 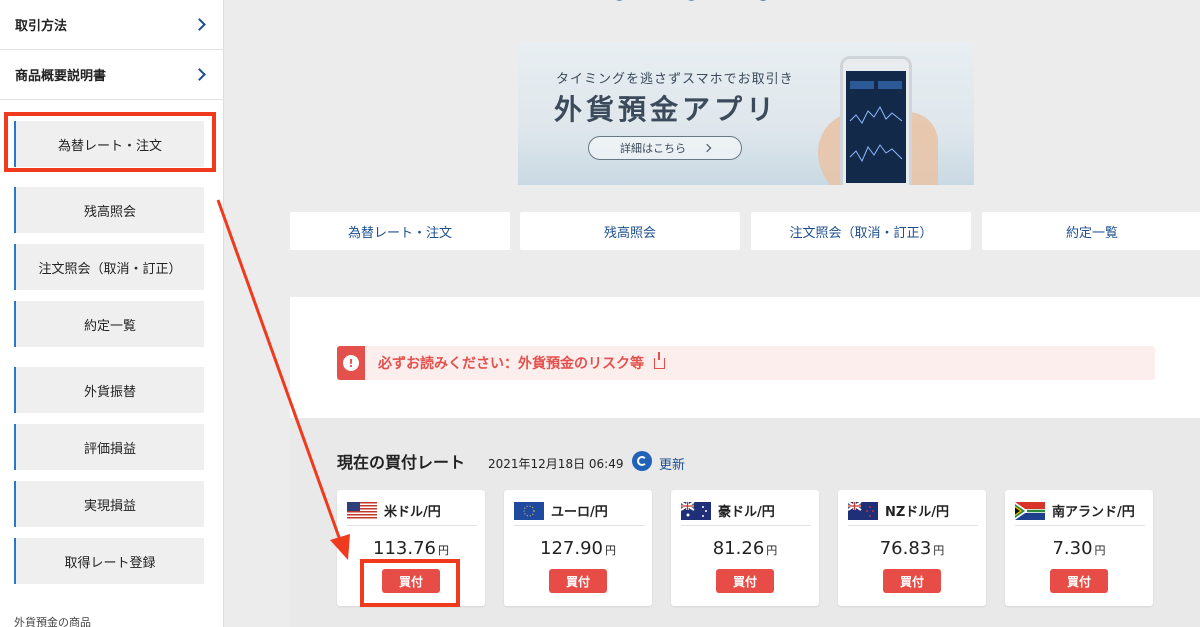 What do you see at coordinates (283, 379) in the screenshot?
I see `annotation-arrow` at bounding box center [283, 379].